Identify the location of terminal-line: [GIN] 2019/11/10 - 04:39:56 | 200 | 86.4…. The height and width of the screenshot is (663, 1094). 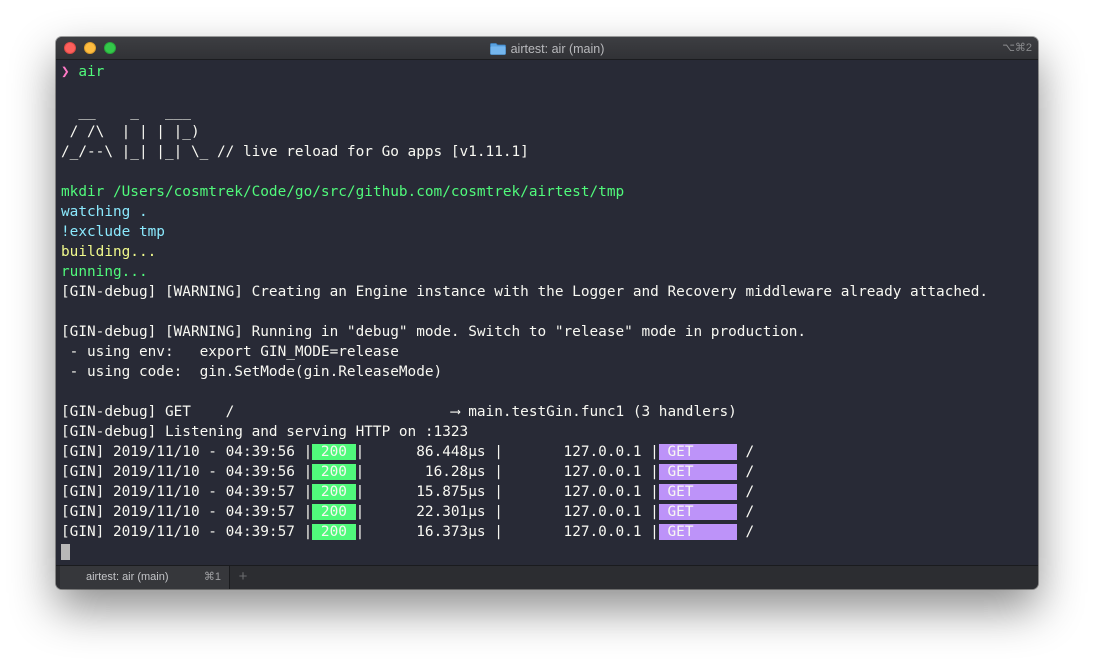
(548, 452).